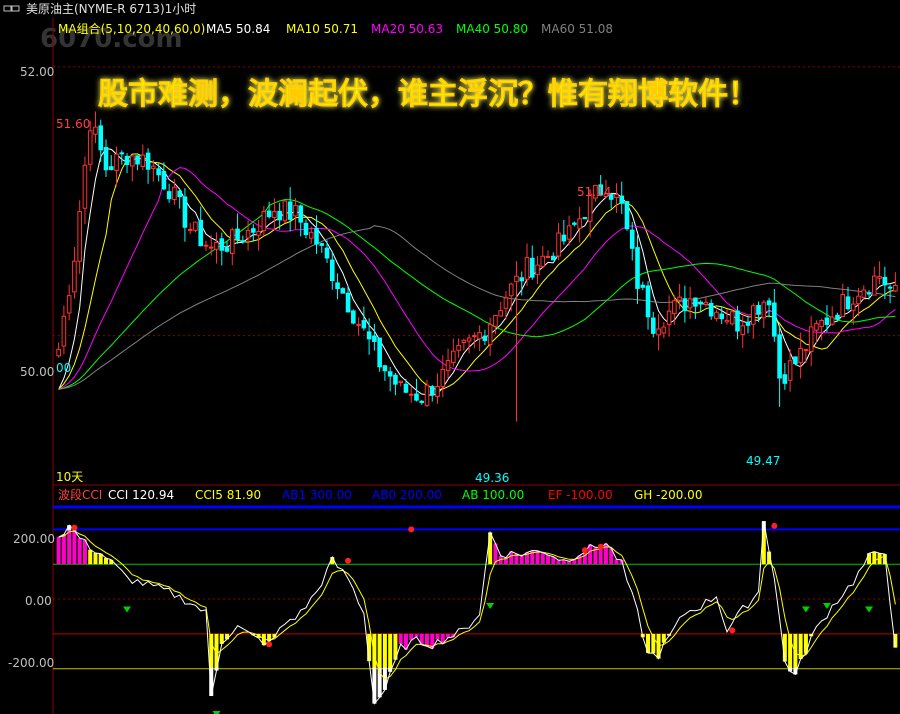 This screenshot has height=714, width=900. I want to click on promo-banner: 股市难测，波澜起伏，谁主浮沉？惟有翔博软件！, so click(428, 95).